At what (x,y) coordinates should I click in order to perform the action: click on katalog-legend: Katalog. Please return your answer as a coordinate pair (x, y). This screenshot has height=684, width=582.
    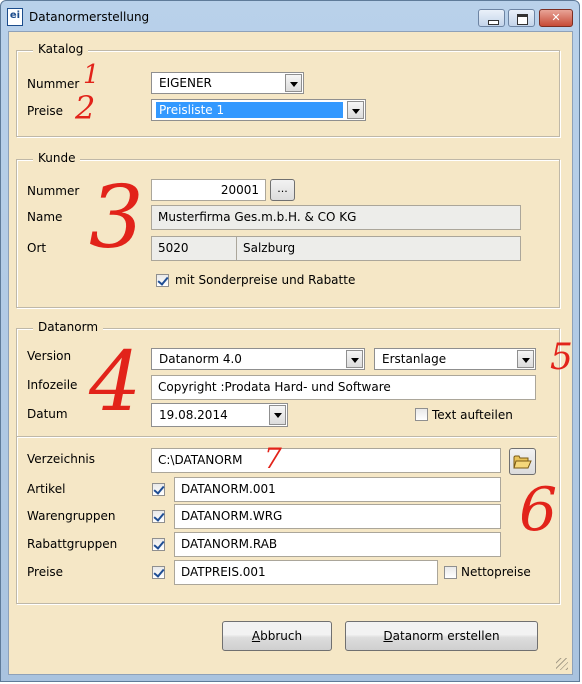
    Looking at the image, I should click on (61, 49).